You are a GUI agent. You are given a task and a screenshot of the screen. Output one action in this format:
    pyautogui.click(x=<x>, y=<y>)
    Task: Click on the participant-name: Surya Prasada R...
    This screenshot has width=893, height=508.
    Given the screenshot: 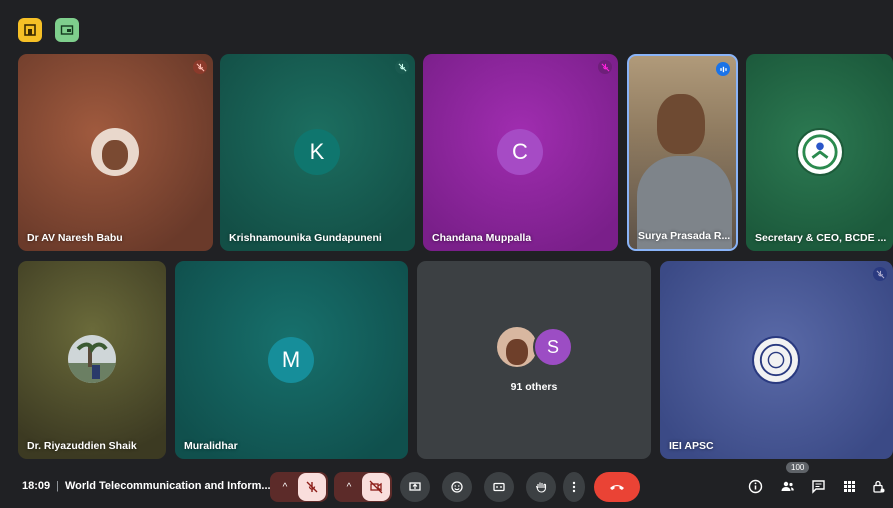 What is the action you would take?
    pyautogui.click(x=684, y=236)
    